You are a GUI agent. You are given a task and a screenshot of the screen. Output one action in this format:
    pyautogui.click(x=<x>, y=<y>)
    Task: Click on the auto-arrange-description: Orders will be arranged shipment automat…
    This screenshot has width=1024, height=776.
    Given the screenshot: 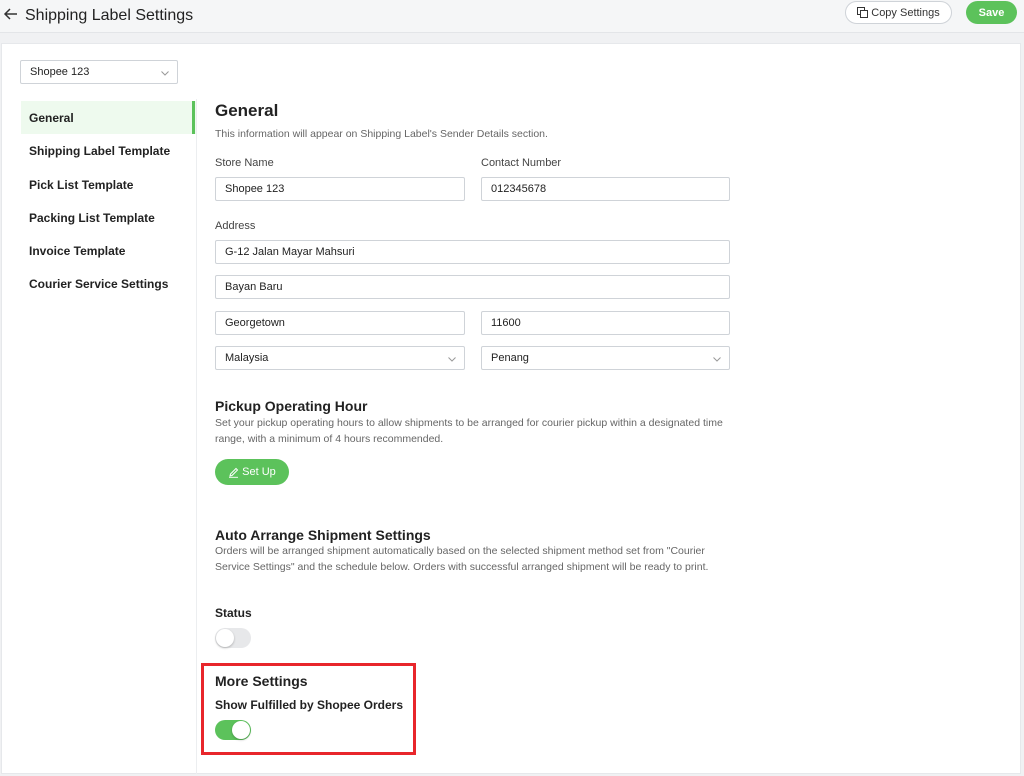 What is the action you would take?
    pyautogui.click(x=462, y=559)
    